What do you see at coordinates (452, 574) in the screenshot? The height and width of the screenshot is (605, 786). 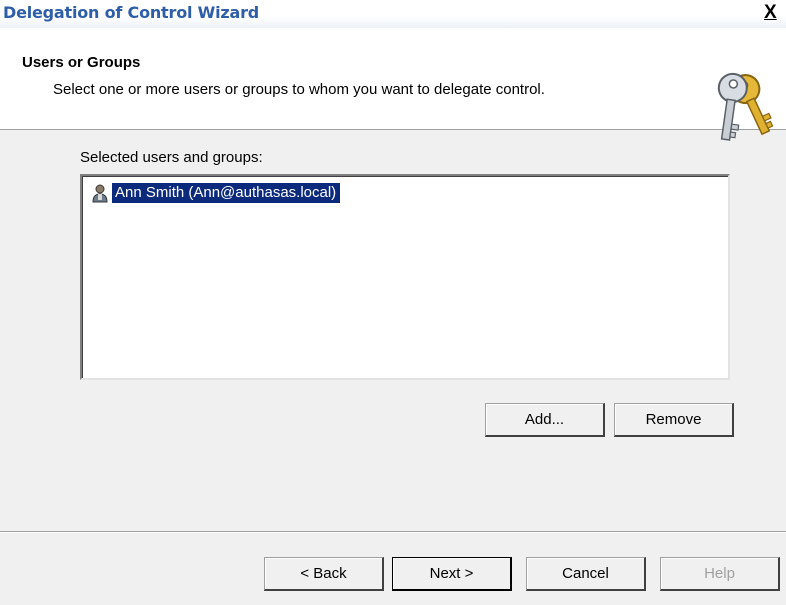 I see `next-button: Next >` at bounding box center [452, 574].